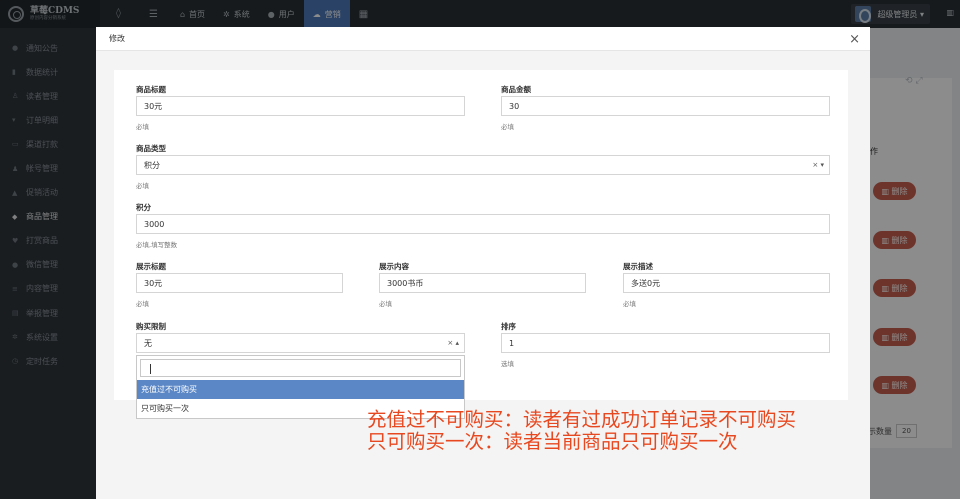 Image resolution: width=960 pixels, height=499 pixels. I want to click on field-sort: 排序 1 选填, so click(665, 344).